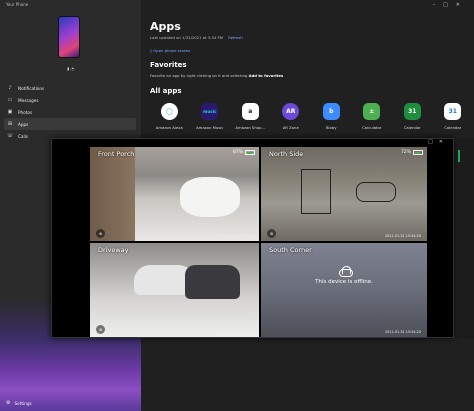 This screenshot has width=474, height=411. I want to click on sidebar-item-label: Apps, so click(23, 124).